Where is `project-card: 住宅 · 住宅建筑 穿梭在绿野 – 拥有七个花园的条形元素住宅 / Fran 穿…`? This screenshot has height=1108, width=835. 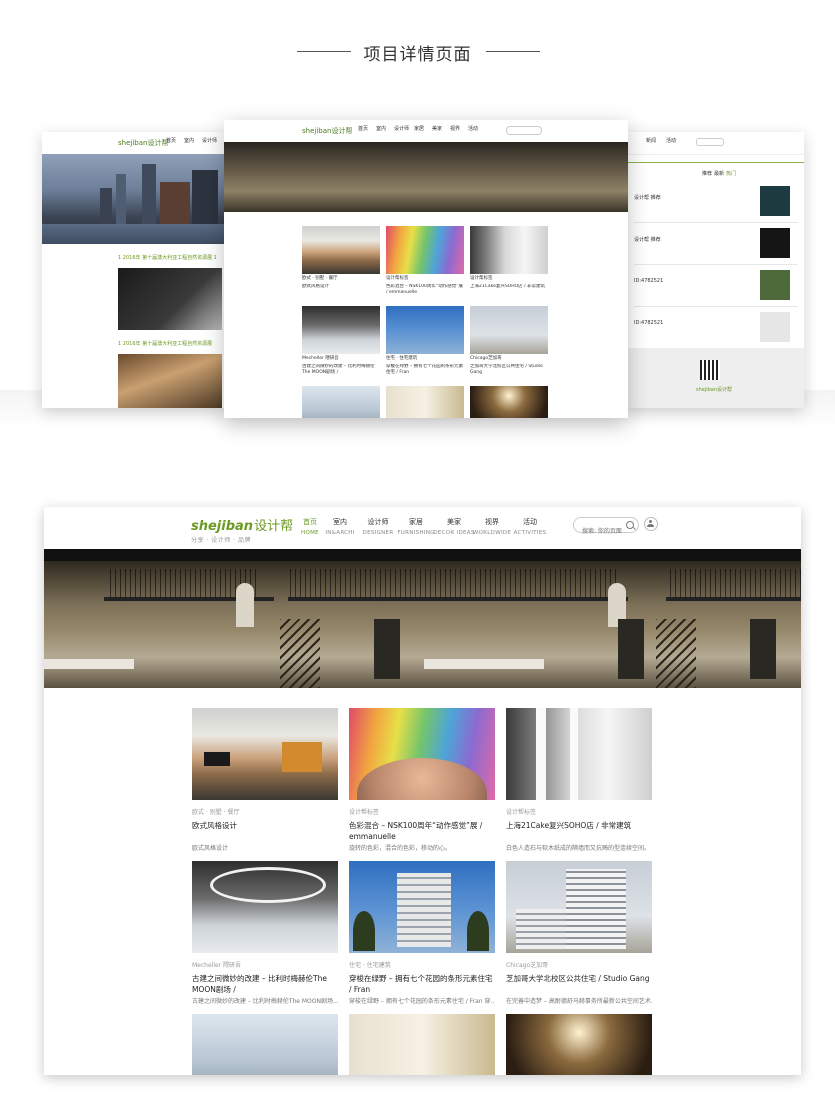 project-card: 住宅 · 住宅建筑 穿梭在绿野 – 拥有七个花园的条形元素住宅 / Fran 穿… is located at coordinates (422, 933).